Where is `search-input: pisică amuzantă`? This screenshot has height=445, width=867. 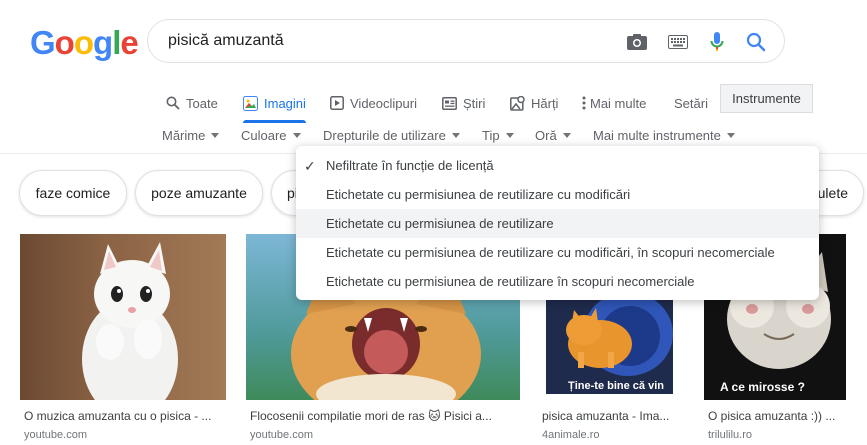 search-input: pisică amuzantă is located at coordinates (226, 41).